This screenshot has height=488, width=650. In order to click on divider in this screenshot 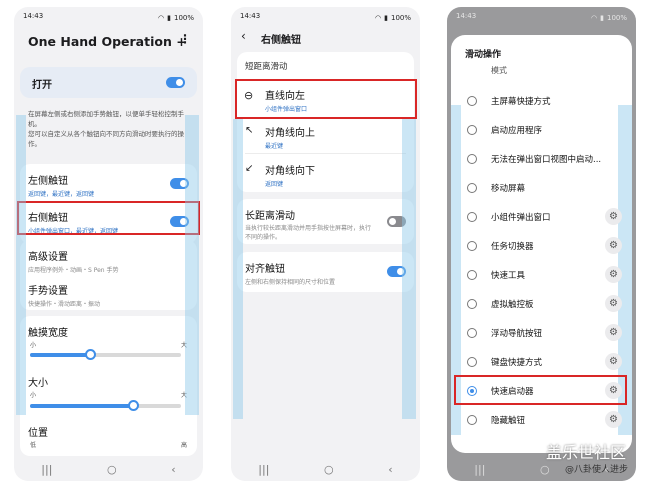, I will do `click(325, 153)`.